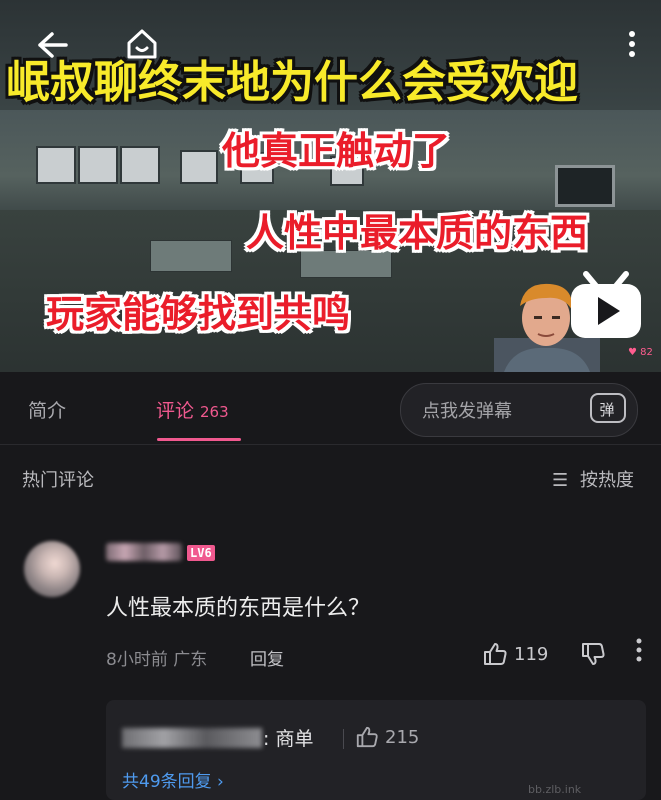 The image size is (661, 800). I want to click on back-arrow-icon, so click(52, 47).